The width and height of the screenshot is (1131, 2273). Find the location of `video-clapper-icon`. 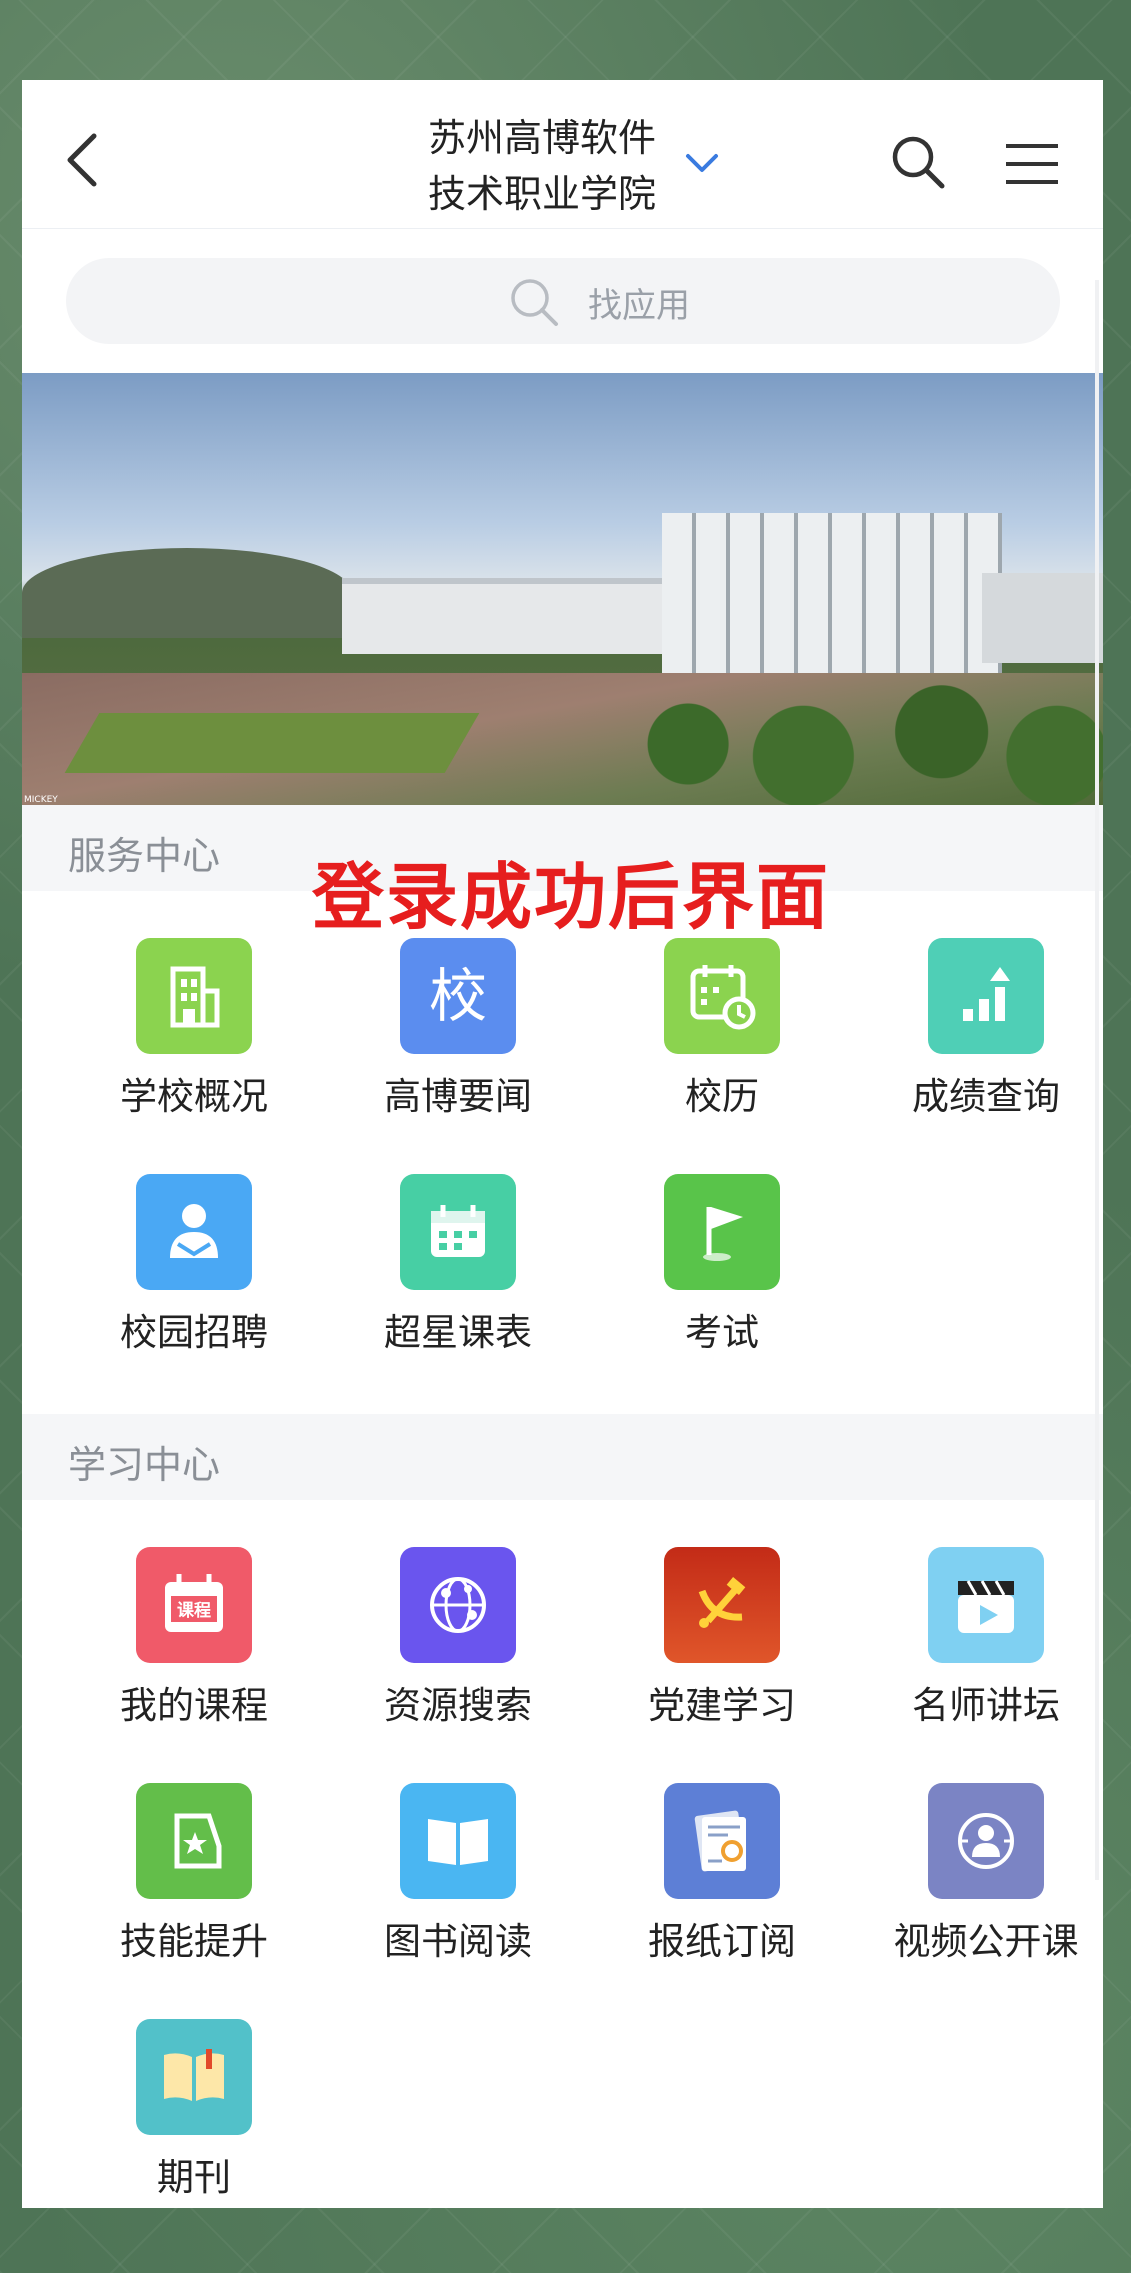

video-clapper-icon is located at coordinates (986, 1605).